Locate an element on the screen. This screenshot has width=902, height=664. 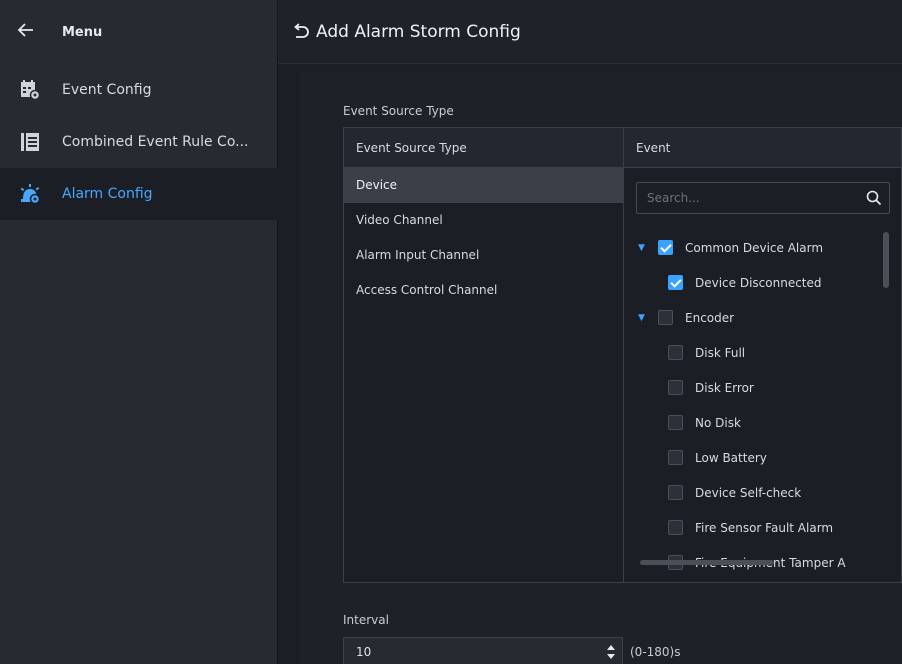
tree-node-label: Device Disconnected is located at coordinates (758, 282).